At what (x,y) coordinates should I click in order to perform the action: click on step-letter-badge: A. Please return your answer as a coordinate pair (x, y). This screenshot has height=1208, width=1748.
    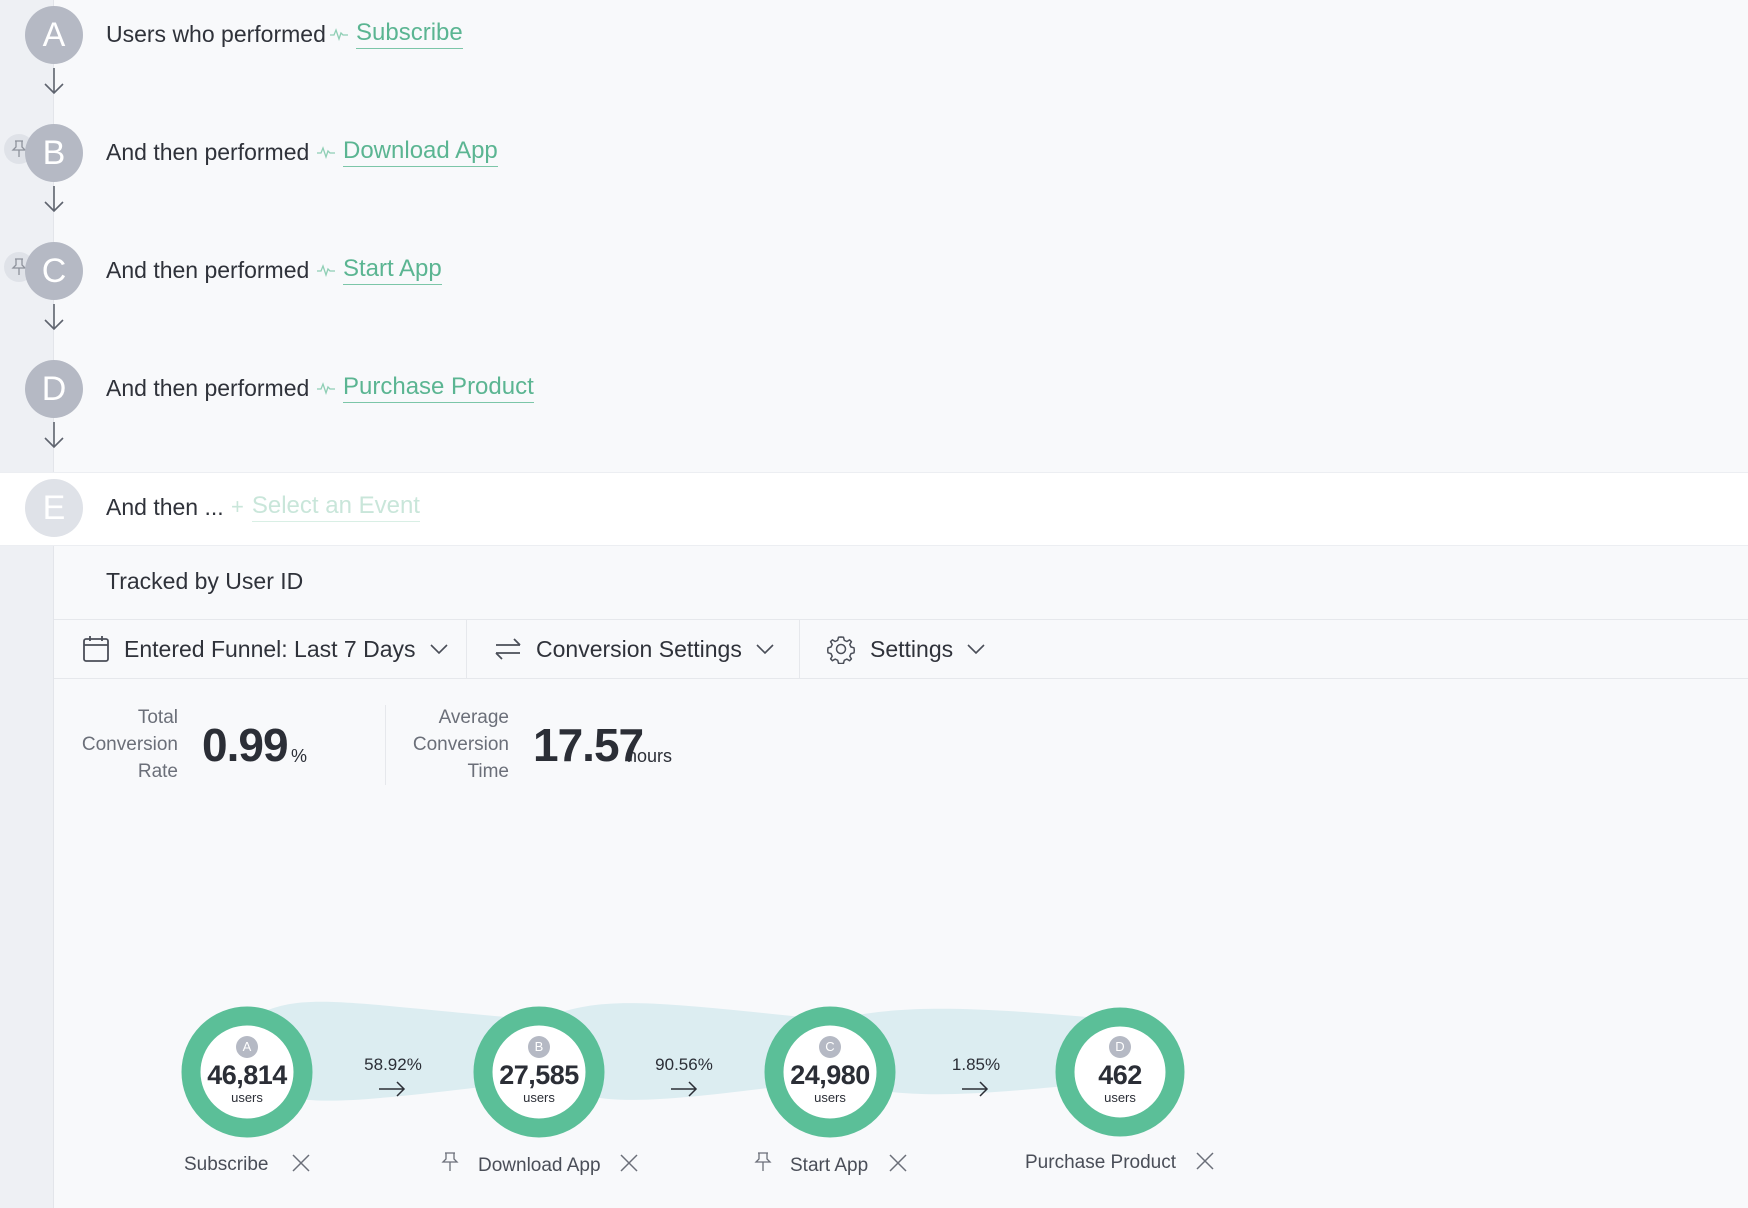
    Looking at the image, I should click on (54, 35).